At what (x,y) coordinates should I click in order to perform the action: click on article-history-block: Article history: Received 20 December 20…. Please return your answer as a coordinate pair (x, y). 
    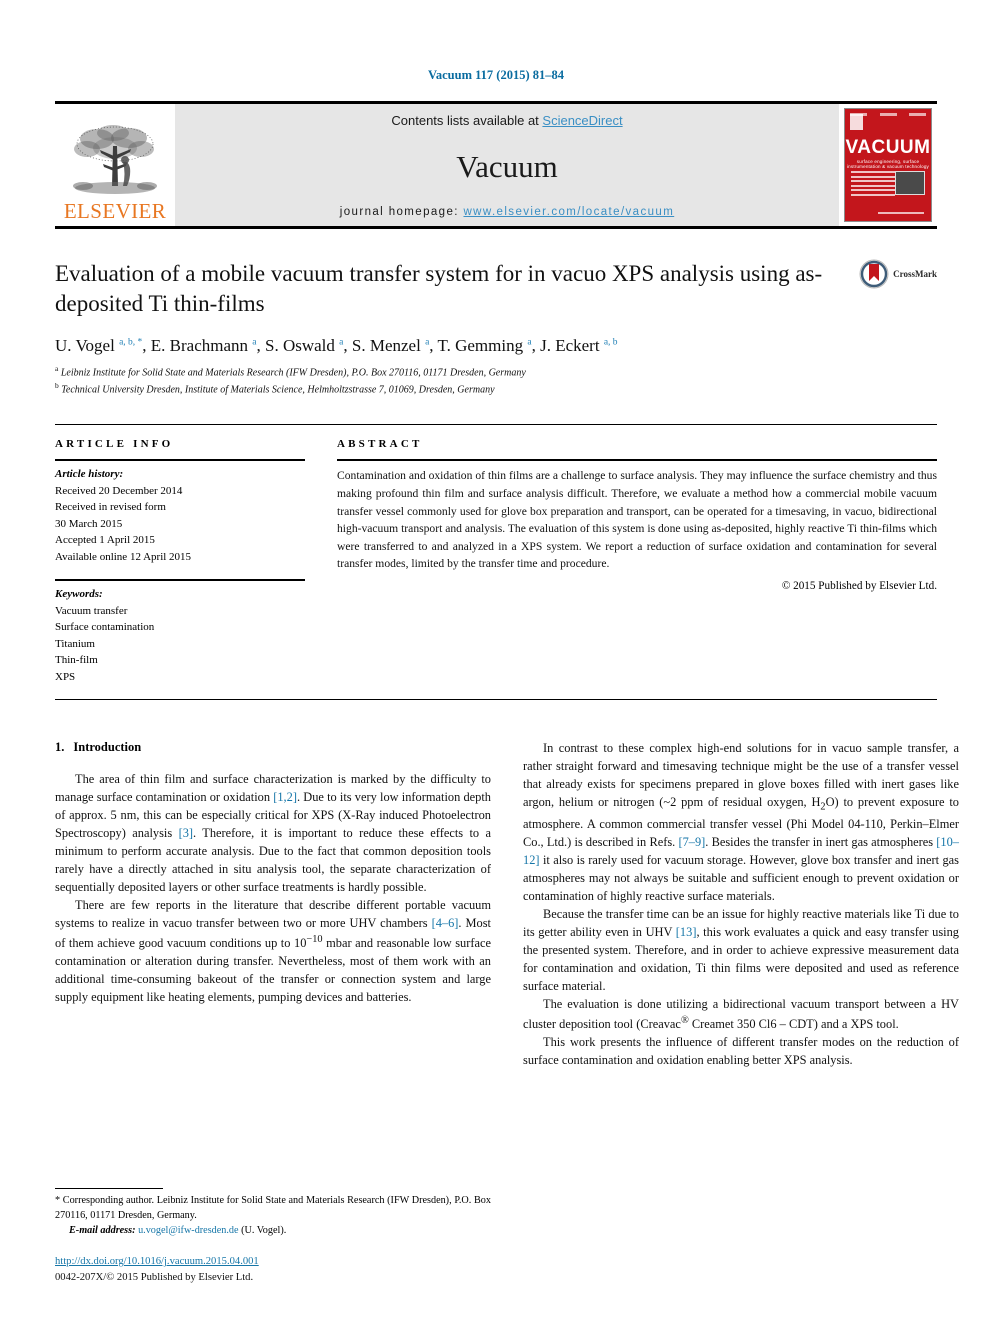
    Looking at the image, I should click on (180, 513).